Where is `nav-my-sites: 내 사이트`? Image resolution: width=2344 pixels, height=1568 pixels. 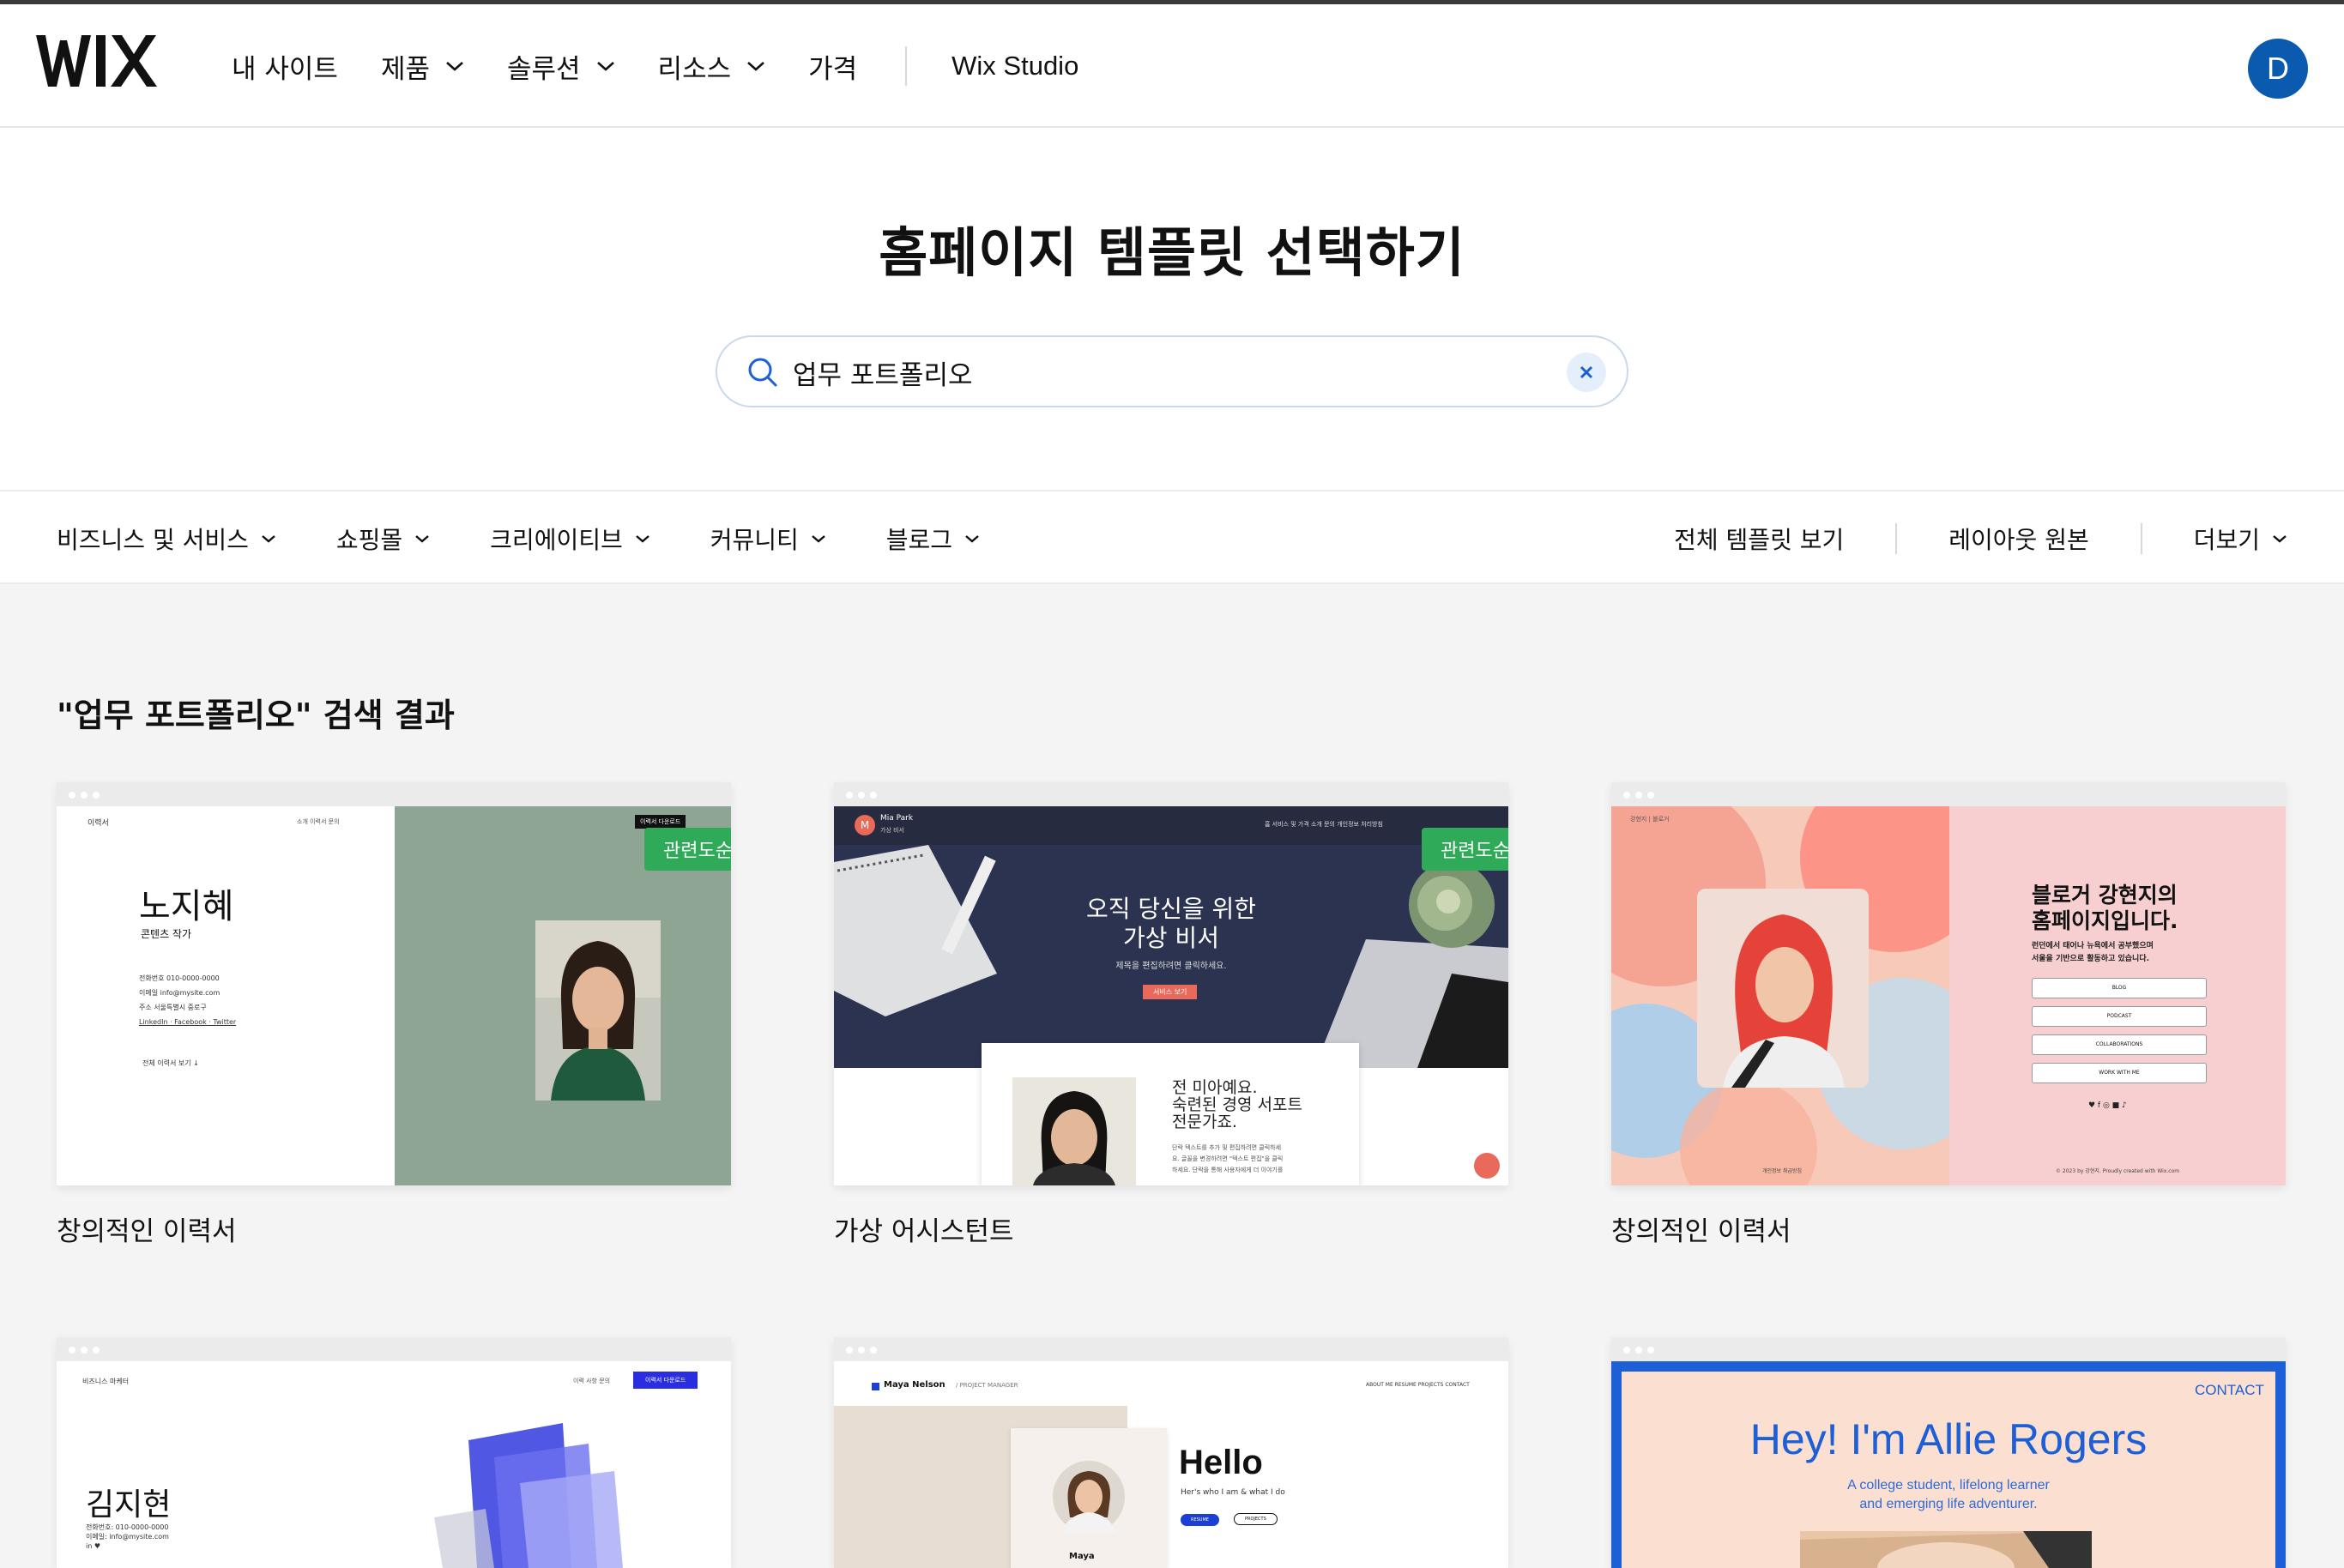
nav-my-sites: 내 사이트 is located at coordinates (285, 67).